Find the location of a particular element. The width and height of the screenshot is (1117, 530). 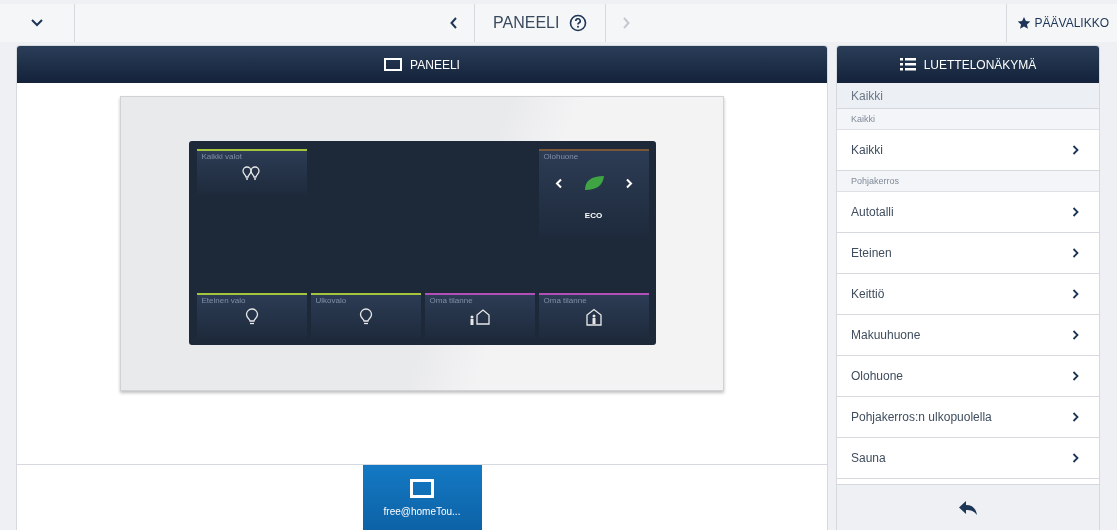

help-icon is located at coordinates (578, 23).